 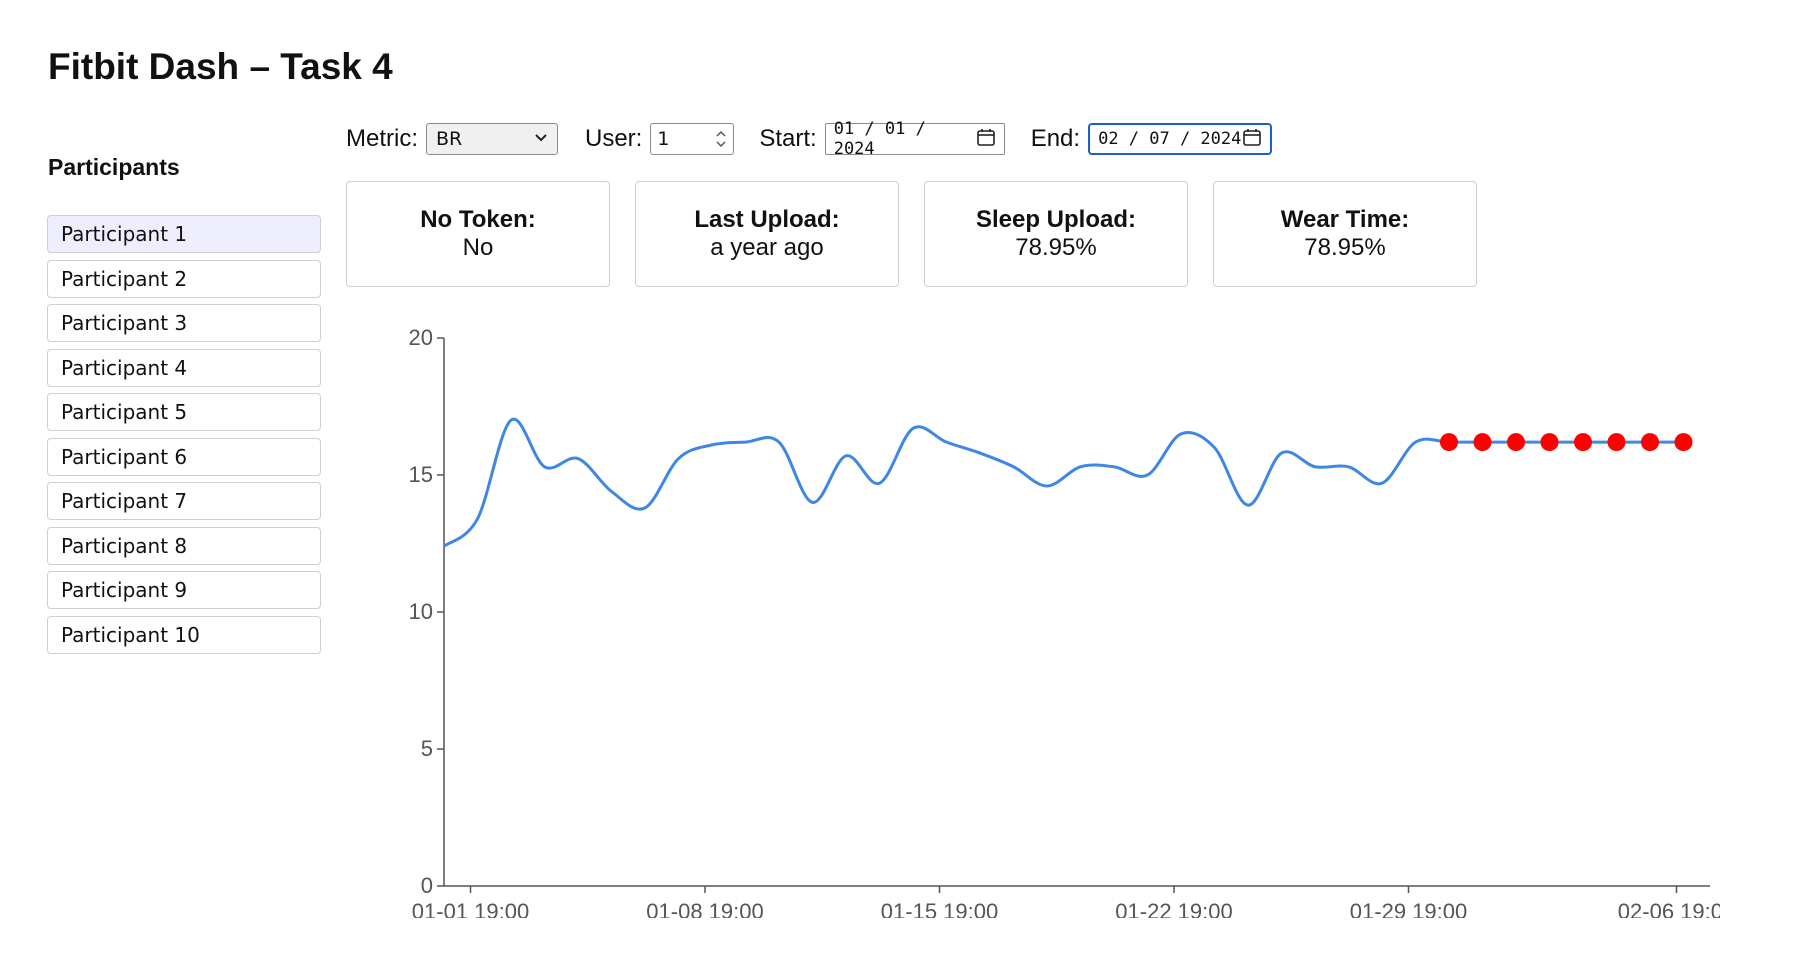 What do you see at coordinates (124, 323) in the screenshot?
I see `participant-label: Participant 3` at bounding box center [124, 323].